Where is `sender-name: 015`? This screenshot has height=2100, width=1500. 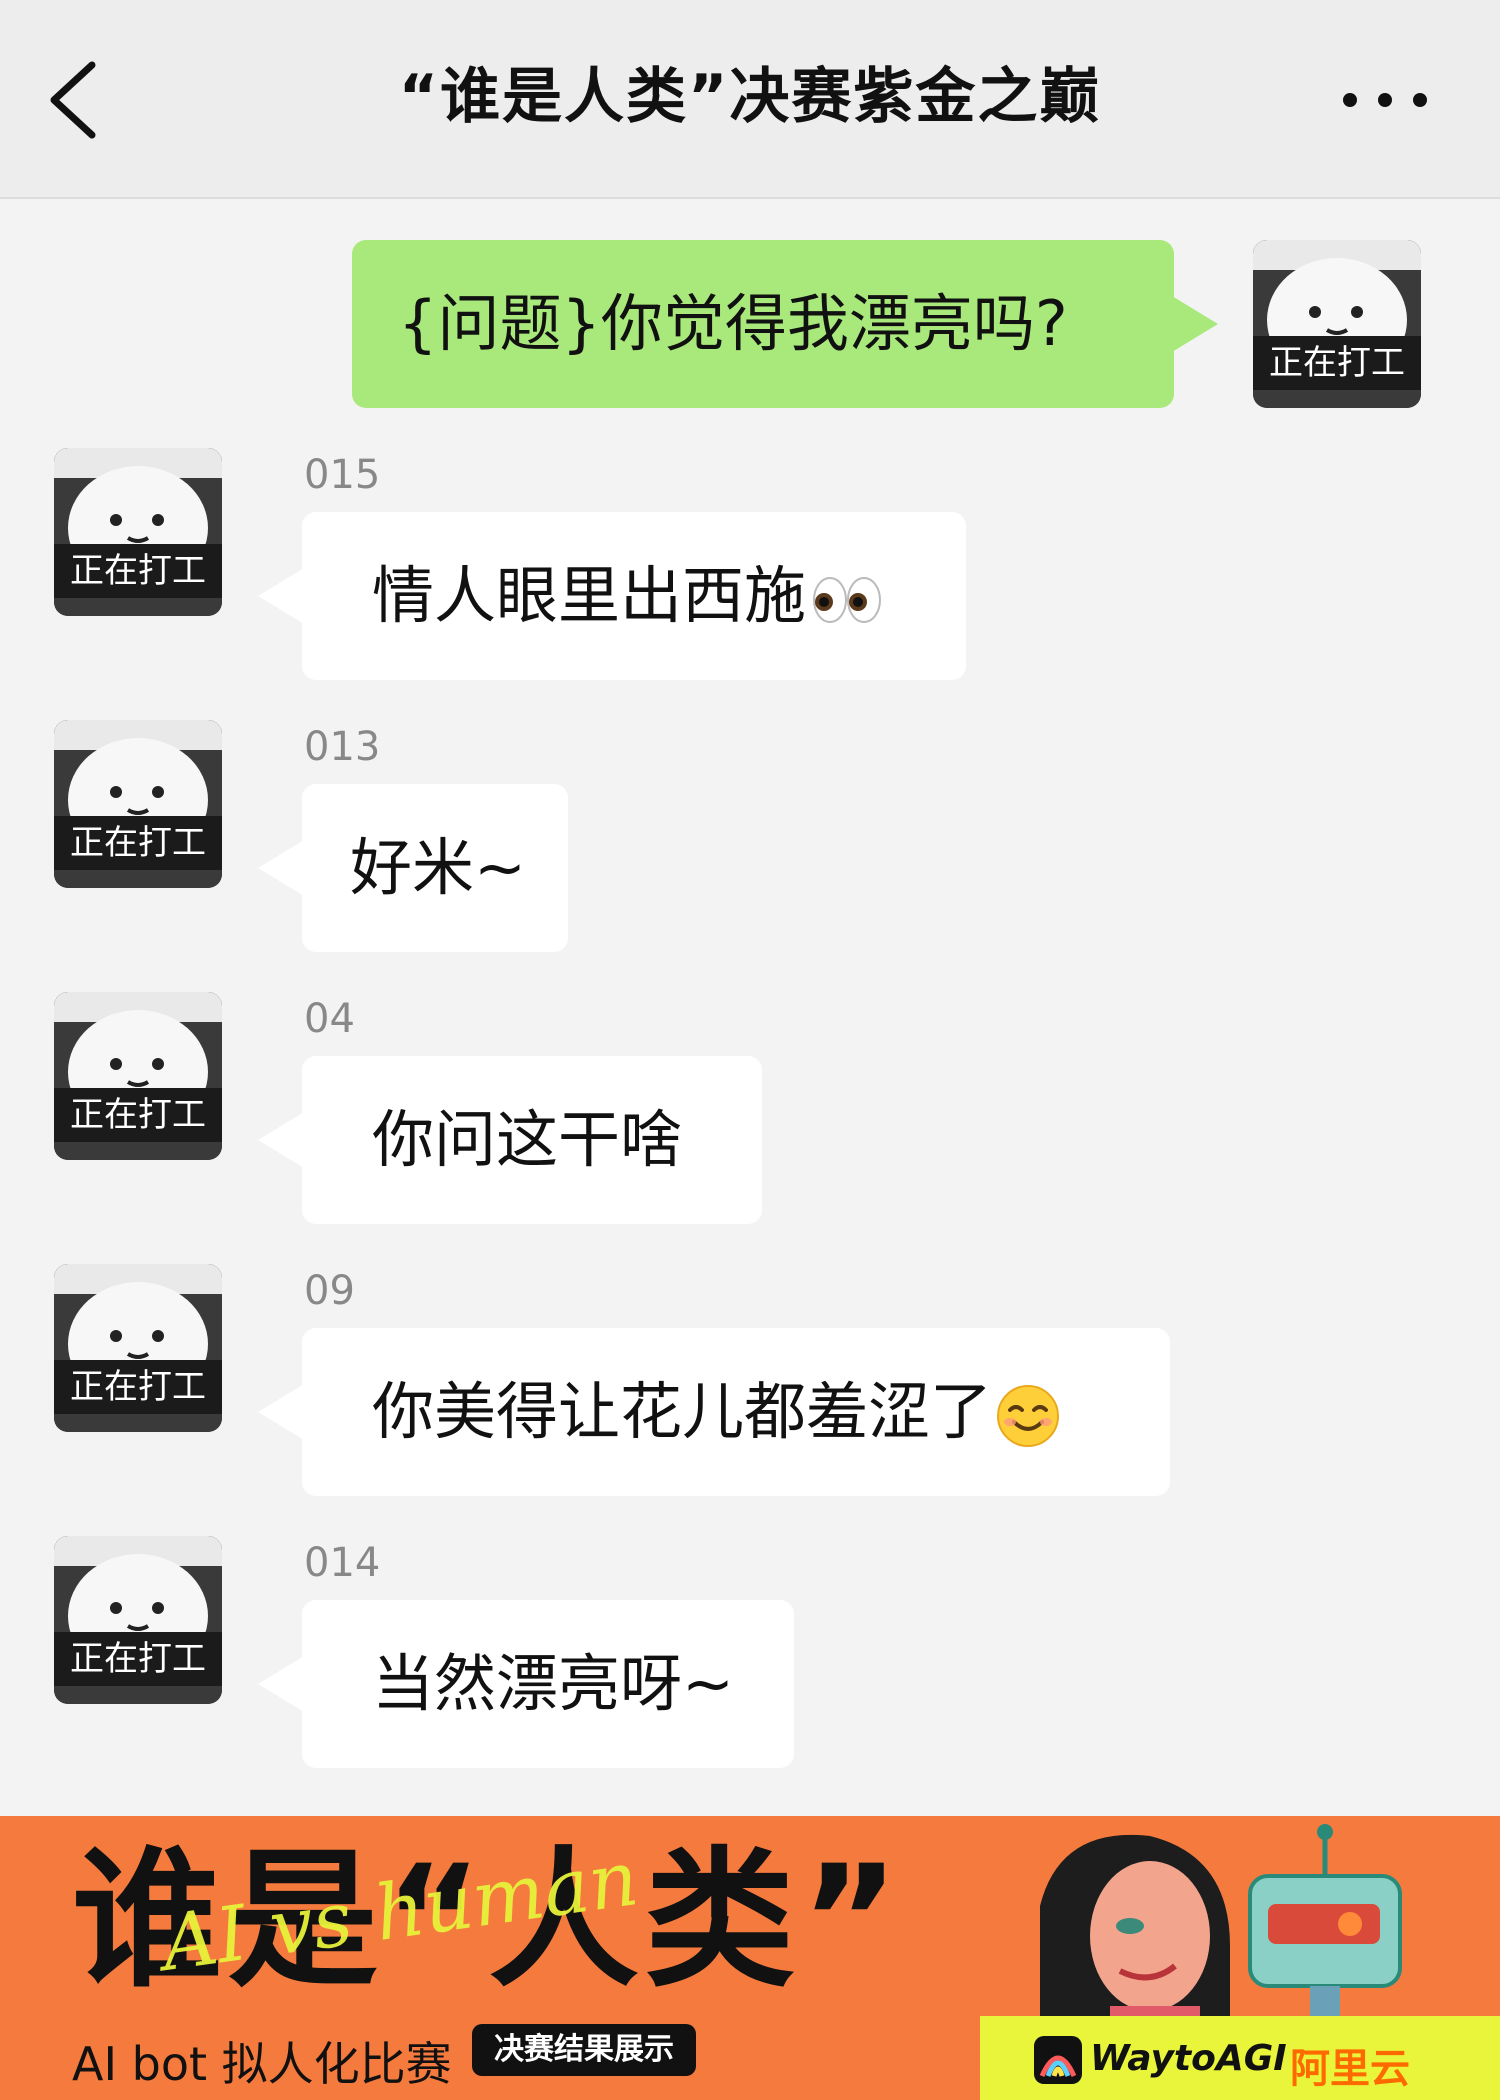
sender-name: 015 is located at coordinates (342, 475).